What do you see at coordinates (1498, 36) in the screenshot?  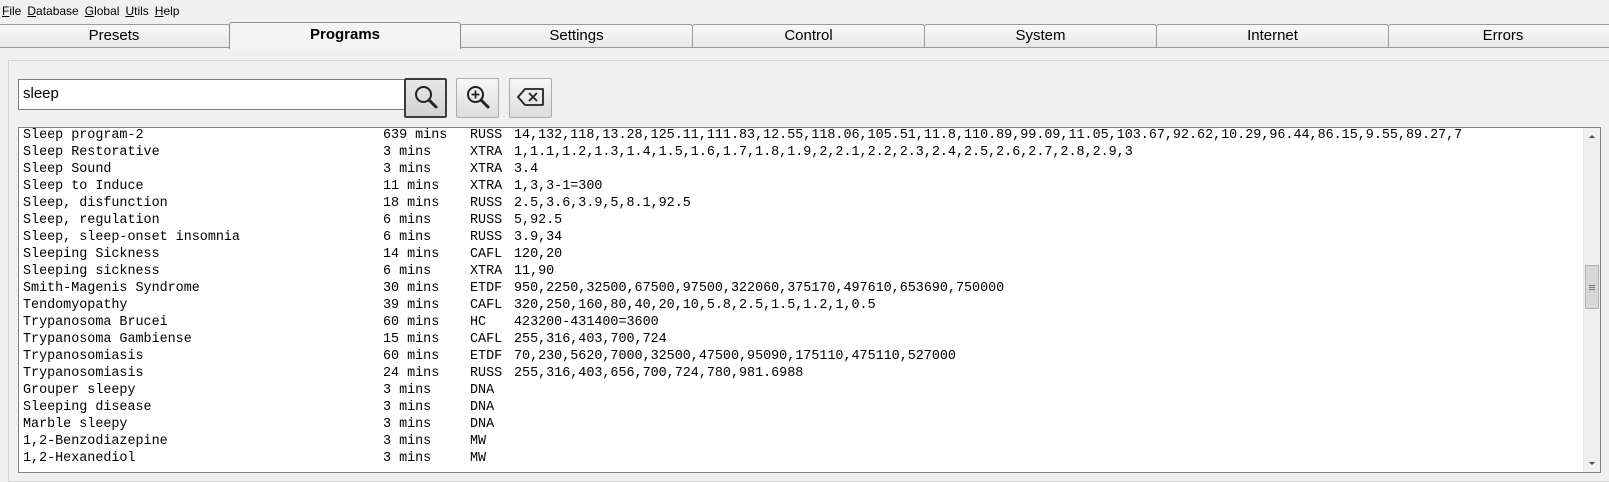 I see `tab-errors: Errors` at bounding box center [1498, 36].